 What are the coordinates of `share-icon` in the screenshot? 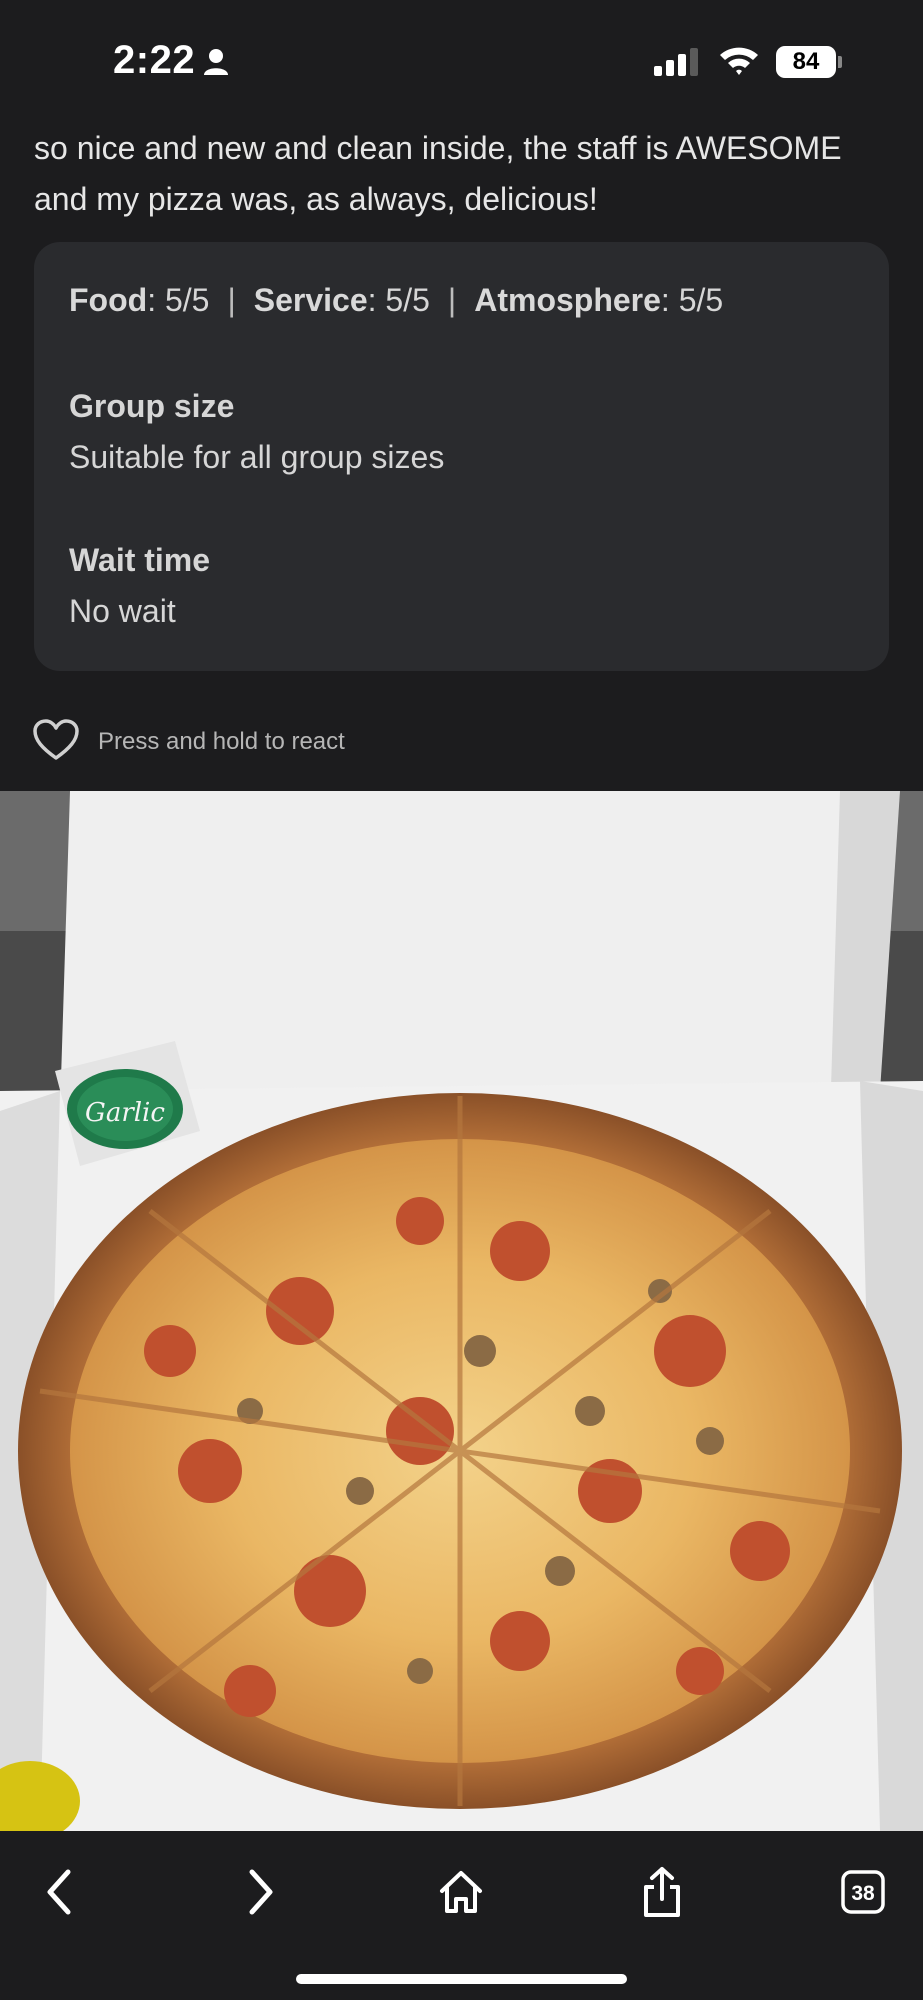 It's located at (662, 1892).